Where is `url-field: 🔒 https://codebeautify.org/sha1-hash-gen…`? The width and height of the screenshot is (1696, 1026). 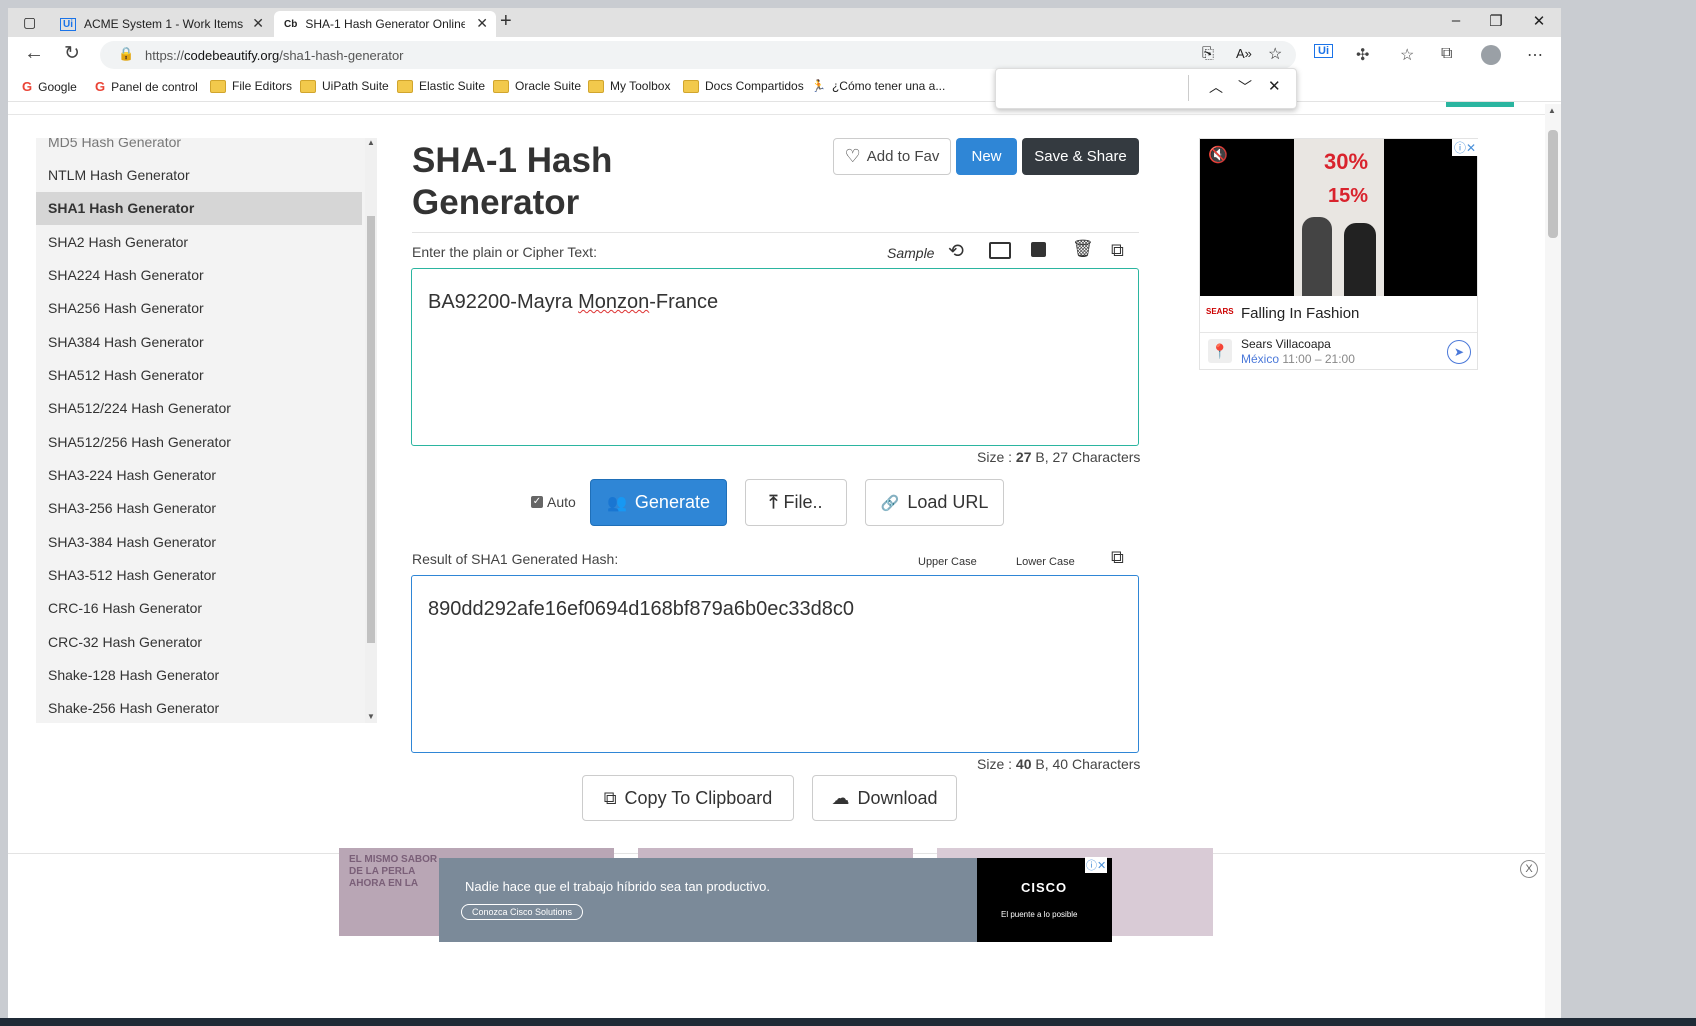
url-field: 🔒 https://codebeautify.org/sha1-hash-gen… is located at coordinates (698, 55).